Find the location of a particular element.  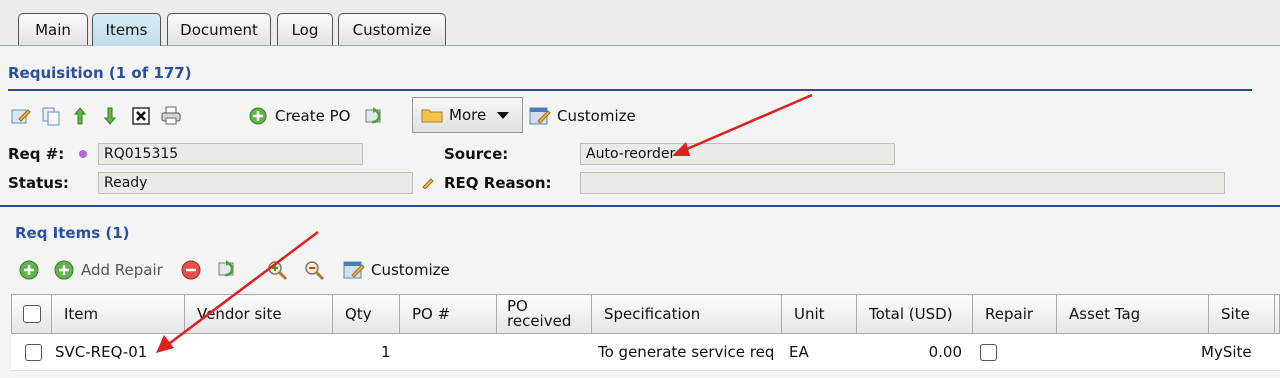

cell-total: 0.00 is located at coordinates (945, 352).